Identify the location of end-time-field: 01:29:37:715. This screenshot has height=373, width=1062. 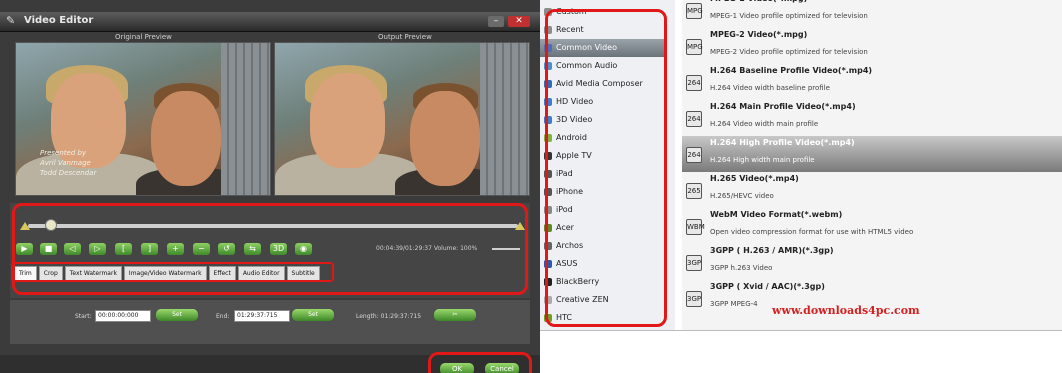
(262, 316).